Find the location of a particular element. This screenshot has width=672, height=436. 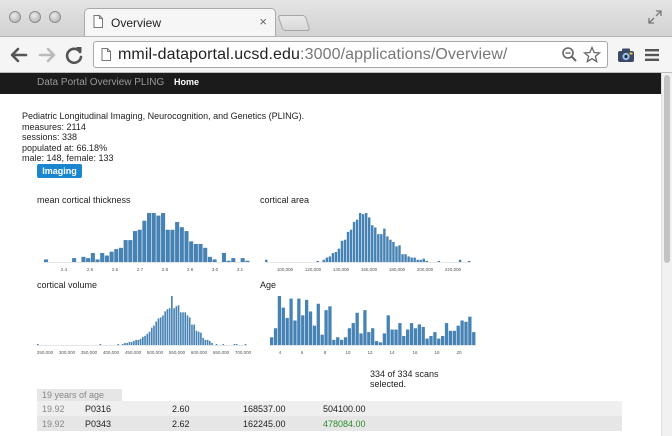

bookmark-star-icon is located at coordinates (592, 54).